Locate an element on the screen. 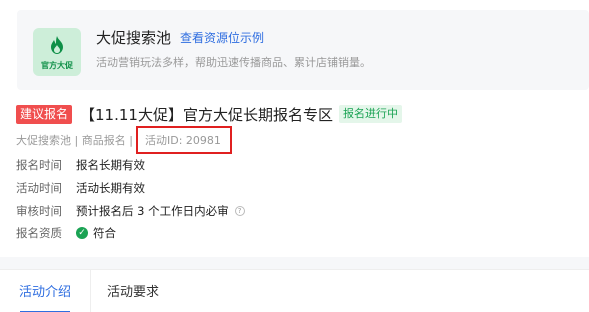  tab-bar: 活动介绍 活动要求 is located at coordinates (294, 290).